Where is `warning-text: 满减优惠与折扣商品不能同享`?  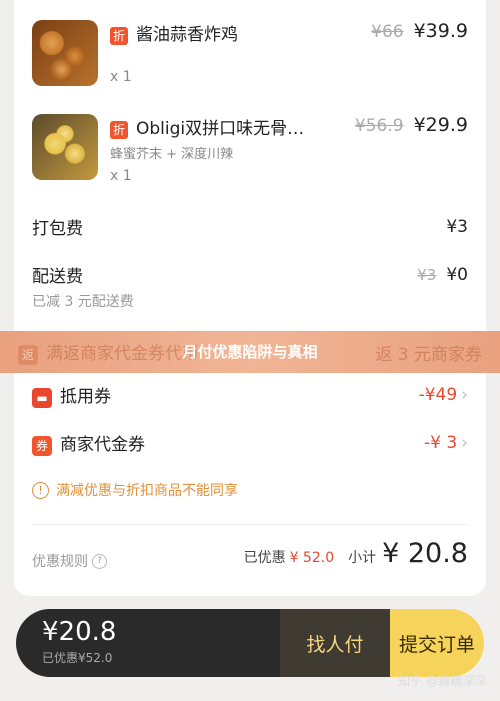
warning-text: 满减优惠与折扣商品不能同享 is located at coordinates (147, 491).